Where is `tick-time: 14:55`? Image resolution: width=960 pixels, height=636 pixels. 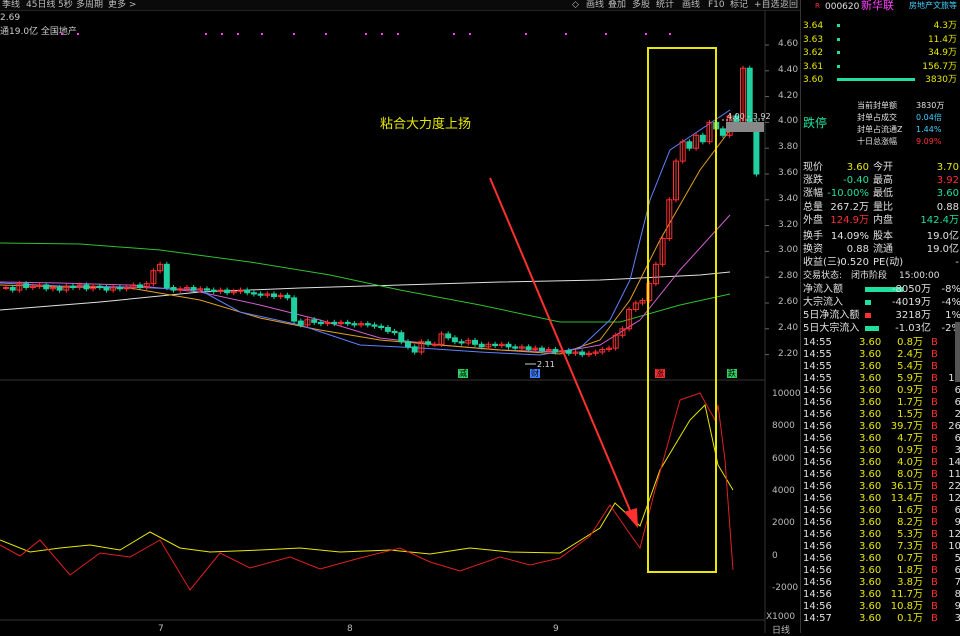
tick-time: 14:55 is located at coordinates (817, 366).